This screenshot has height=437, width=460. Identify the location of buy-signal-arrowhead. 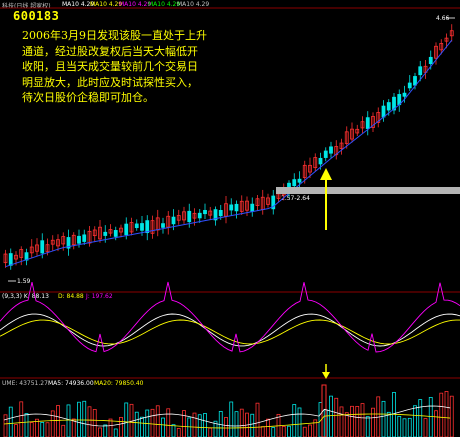
(326, 174).